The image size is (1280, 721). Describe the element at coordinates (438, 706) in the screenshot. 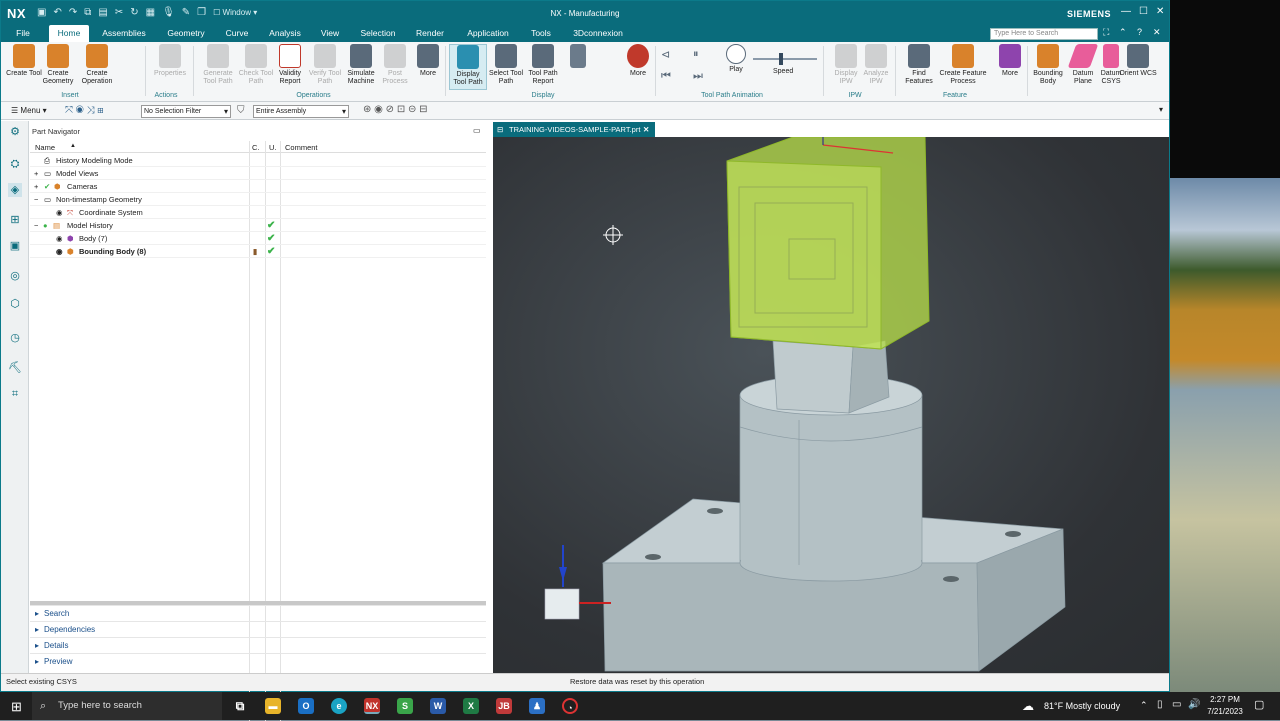

I see `word-icon: W` at that location.